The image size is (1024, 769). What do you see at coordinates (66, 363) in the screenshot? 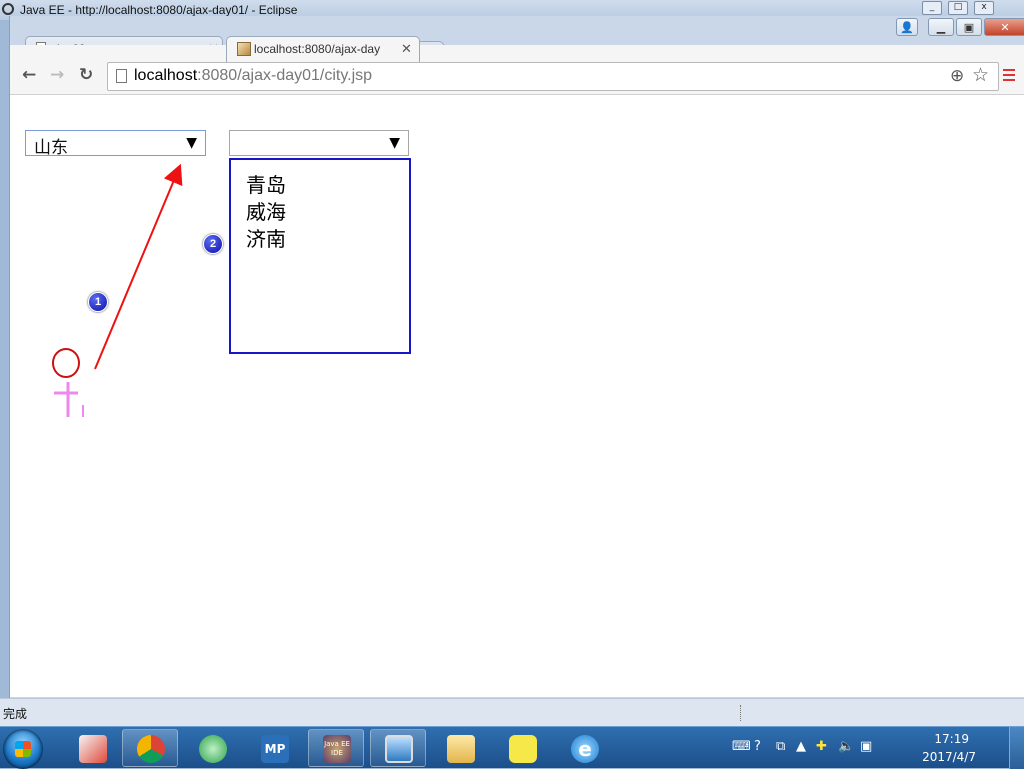
I see `cursor-marker-circle` at bounding box center [66, 363].